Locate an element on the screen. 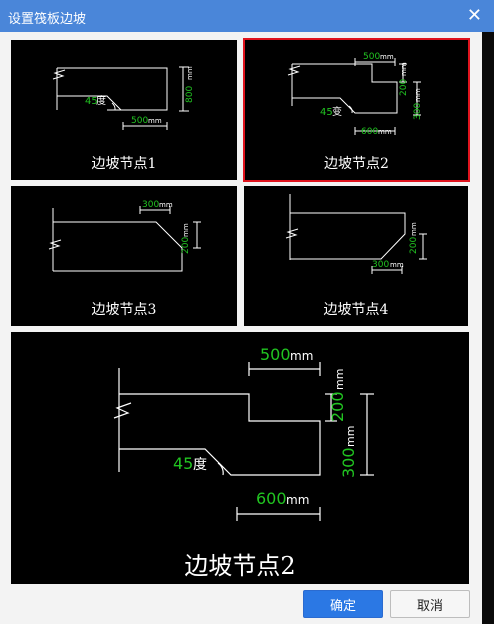  option4-height: 200 is located at coordinates (414, 245).